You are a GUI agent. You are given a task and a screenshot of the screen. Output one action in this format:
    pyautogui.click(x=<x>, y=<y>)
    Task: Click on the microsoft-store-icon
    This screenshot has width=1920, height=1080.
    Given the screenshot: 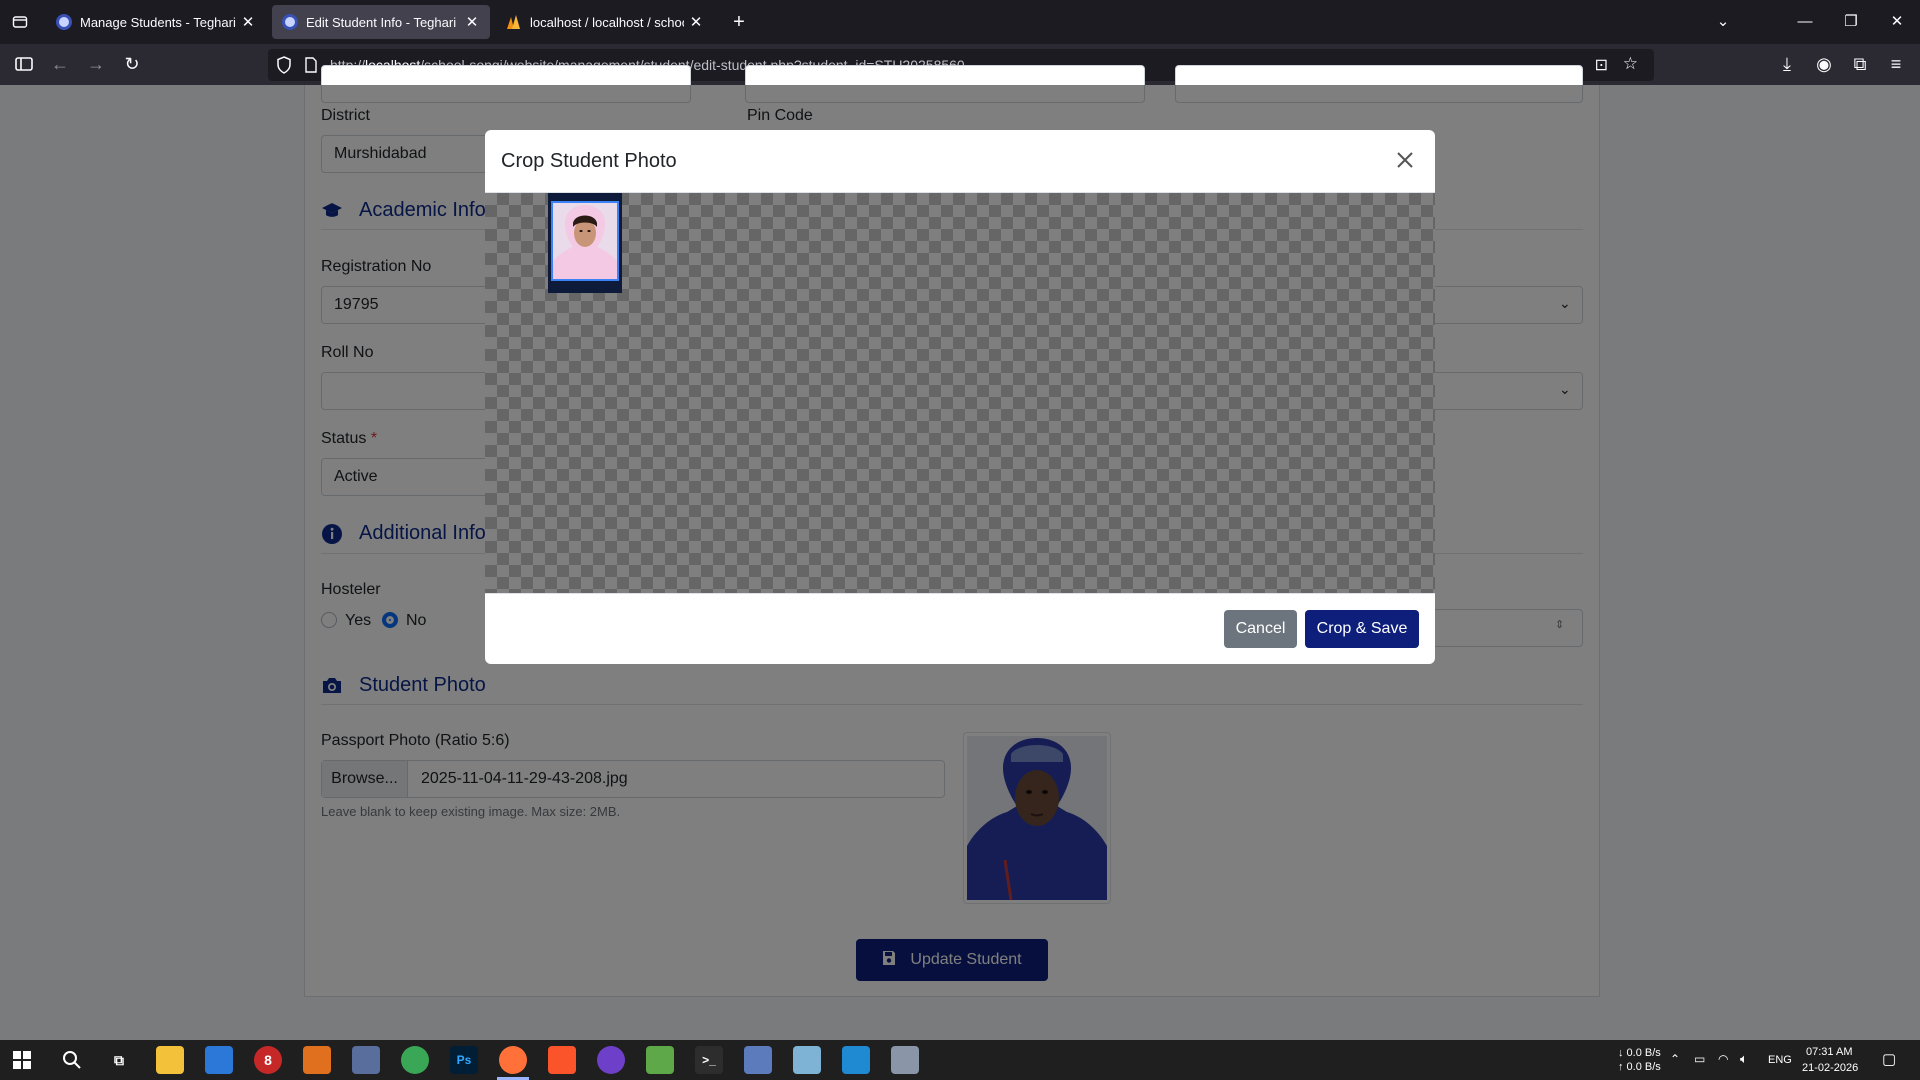 What is the action you would take?
    pyautogui.click(x=219, y=1060)
    